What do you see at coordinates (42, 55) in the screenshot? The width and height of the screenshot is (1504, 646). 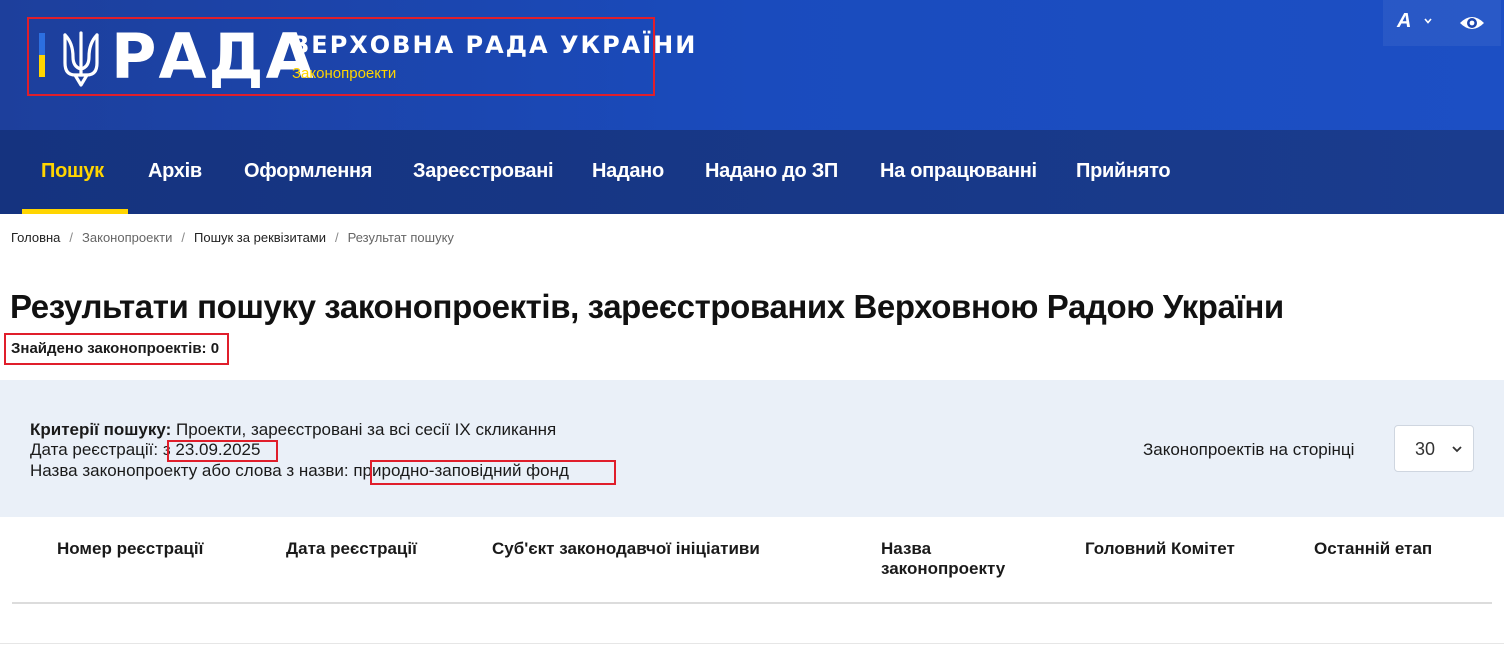 I see `flag-icon` at bounding box center [42, 55].